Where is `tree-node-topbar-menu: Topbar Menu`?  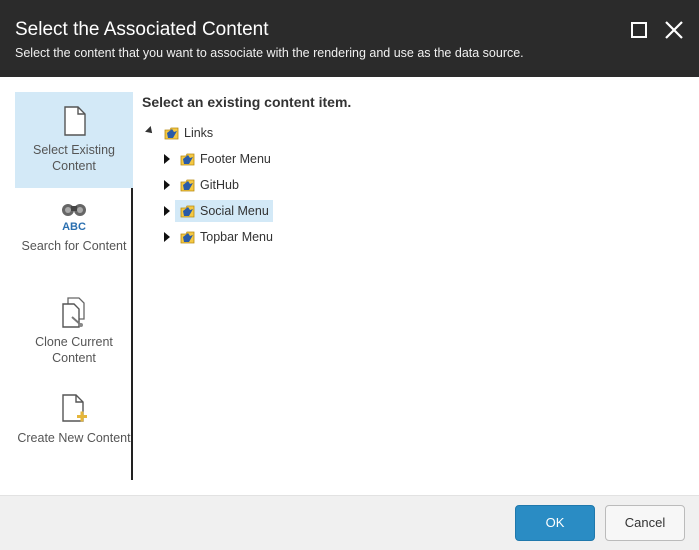
tree-node-topbar-menu: Topbar Menu is located at coordinates (232, 237).